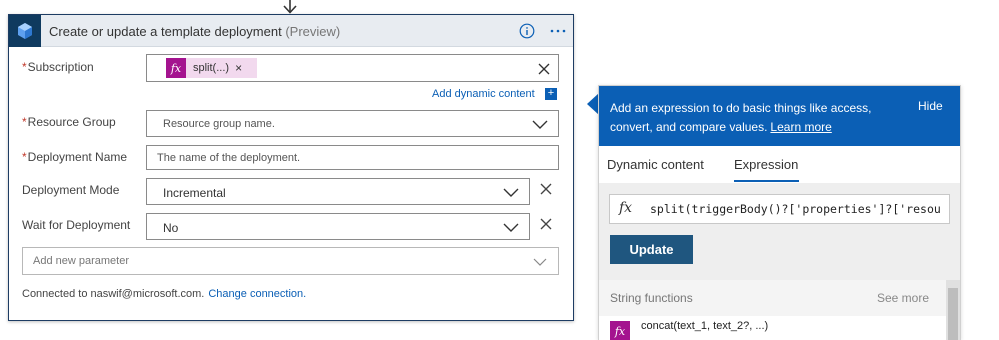 Image resolution: width=999 pixels, height=340 pixels. What do you see at coordinates (352, 68) in the screenshot?
I see `subscription-input: fx split(...) ×` at bounding box center [352, 68].